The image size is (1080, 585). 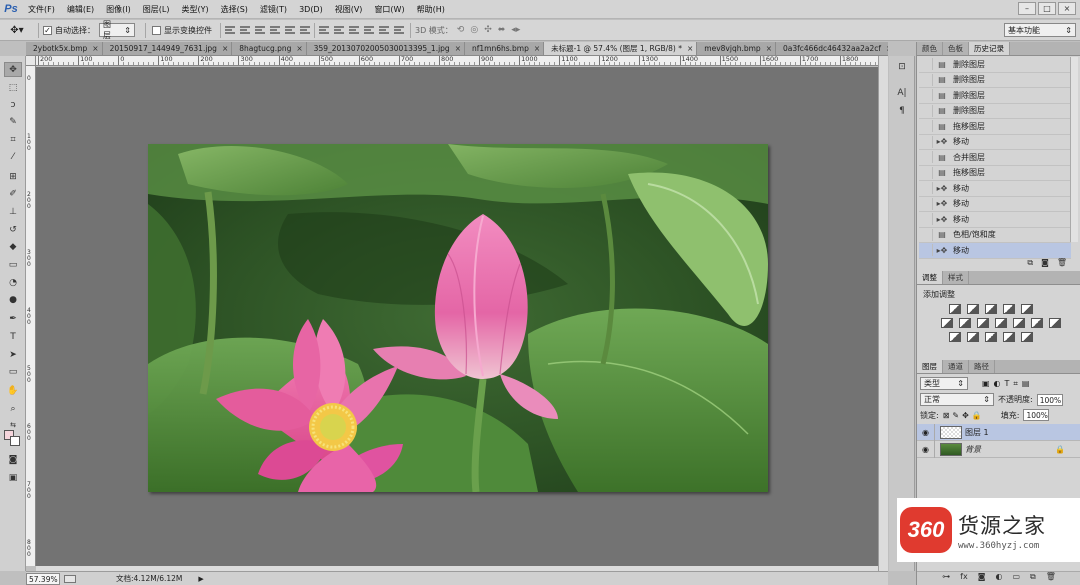 What do you see at coordinates (70, 578) in the screenshot?
I see `status-info-icon` at bounding box center [70, 578].